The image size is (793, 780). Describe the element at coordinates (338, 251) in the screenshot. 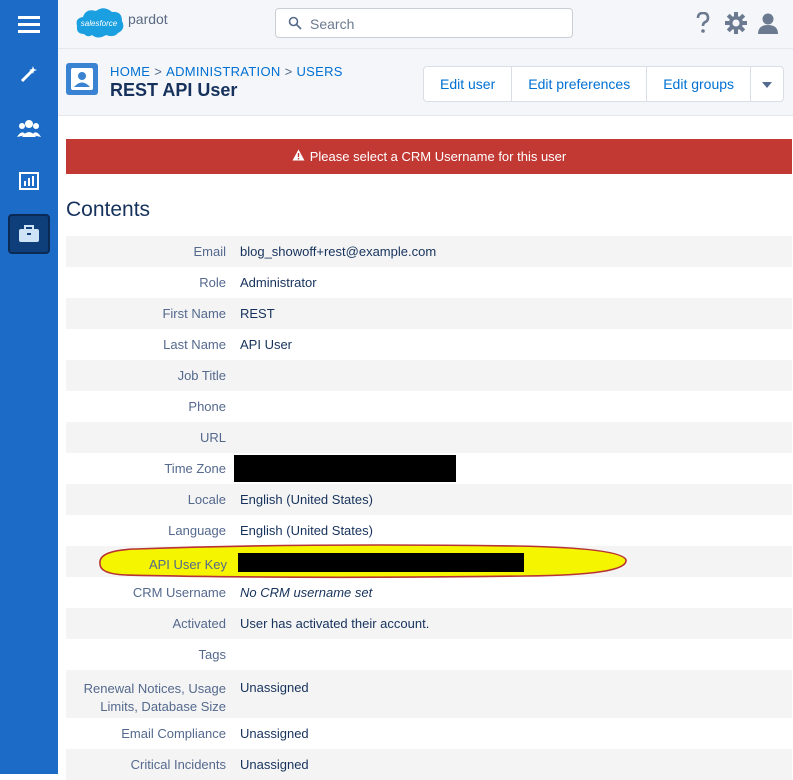

I see `row-value: blog_showoff+rest@example.com` at that location.